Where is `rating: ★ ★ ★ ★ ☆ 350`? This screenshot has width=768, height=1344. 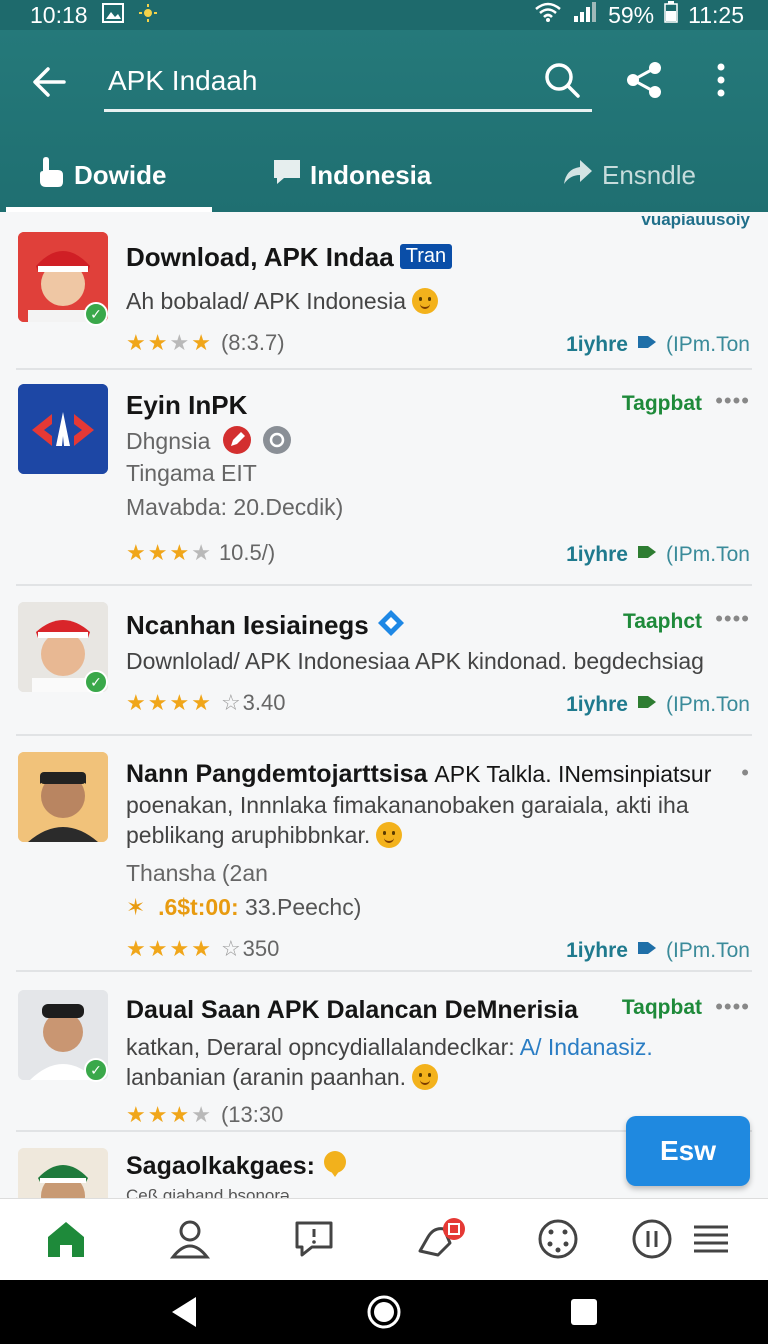
rating: ★ ★ ★ ★ ☆ 350 is located at coordinates (202, 949).